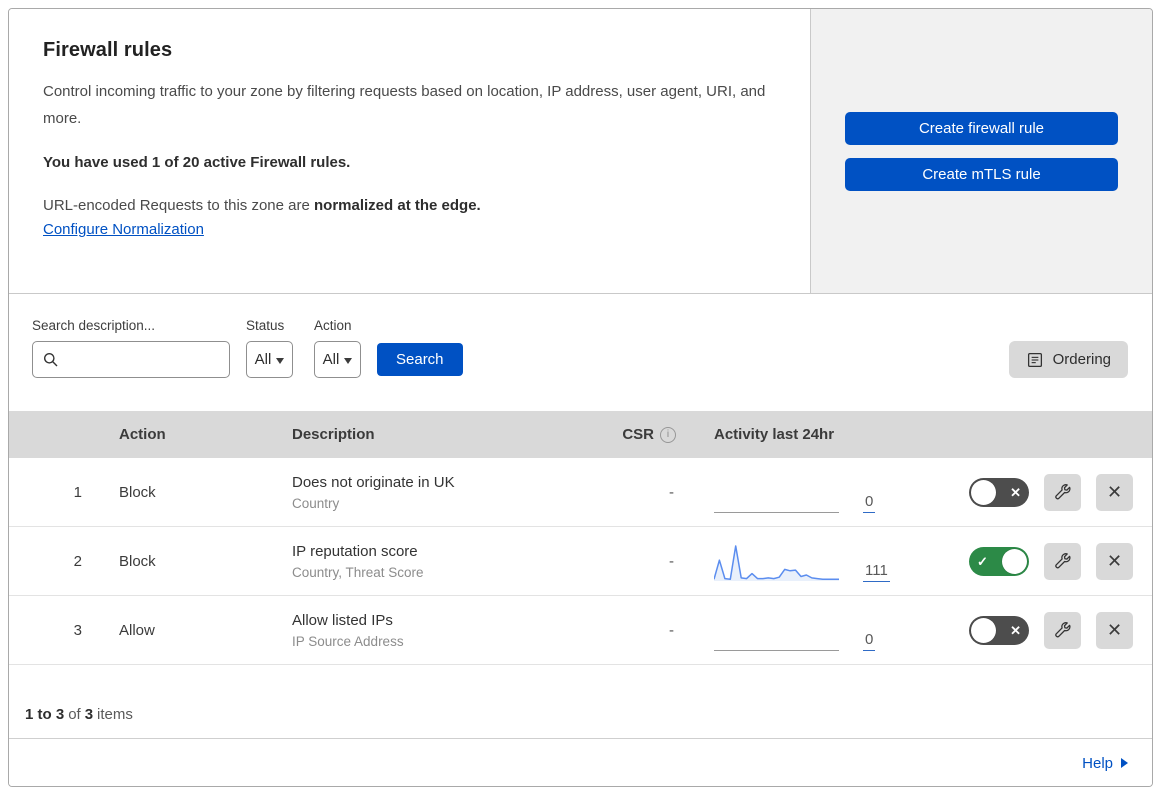 Image resolution: width=1161 pixels, height=791 pixels. Describe the element at coordinates (999, 561) in the screenshot. I see `rule-enabled-toggle: ✓` at that location.